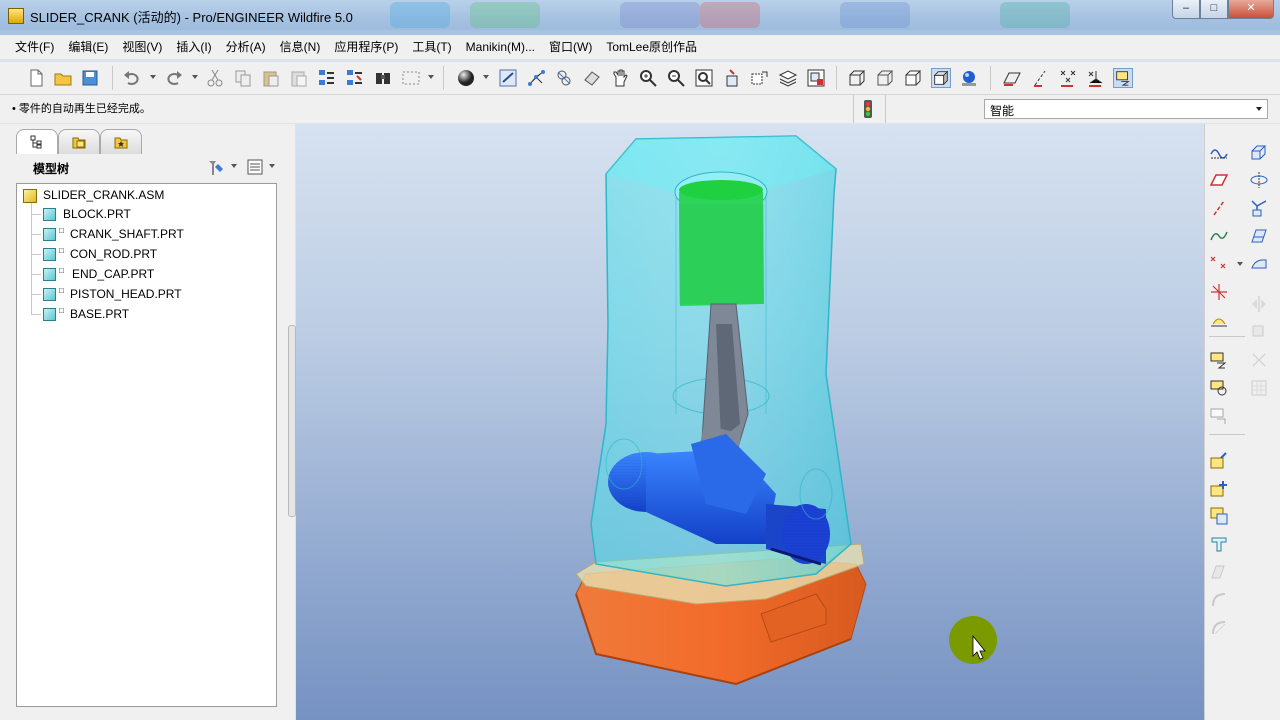 The width and height of the screenshot is (1280, 720). Describe the element at coordinates (174, 78) in the screenshot. I see `redo-icon` at that location.